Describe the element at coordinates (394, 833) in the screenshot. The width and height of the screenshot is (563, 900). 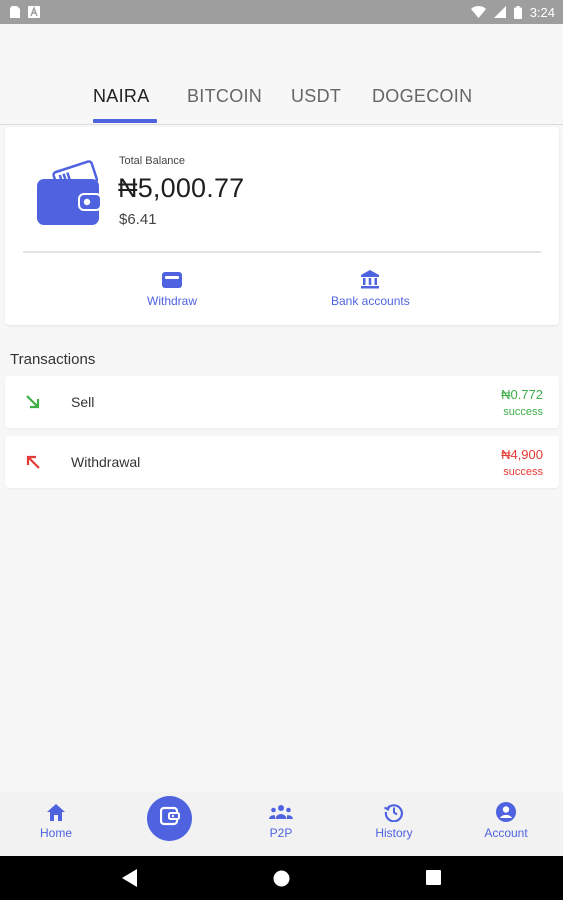
I see `nav-history-label: History` at that location.